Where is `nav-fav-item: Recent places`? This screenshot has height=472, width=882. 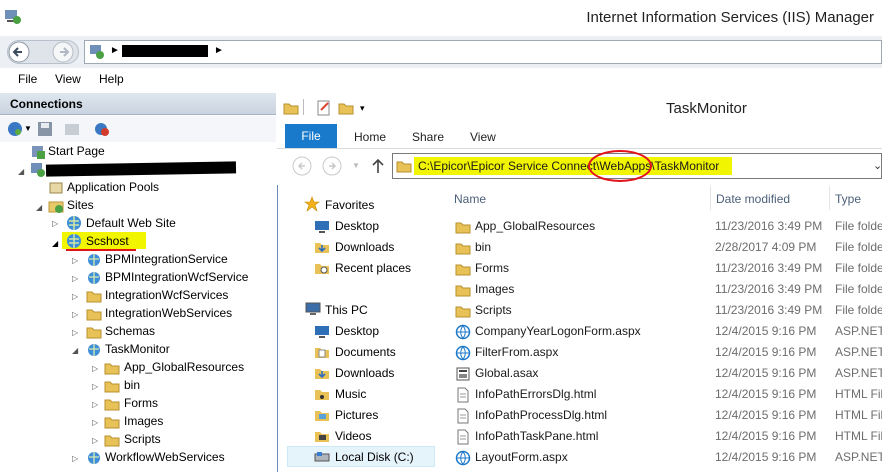
nav-fav-item: Recent places is located at coordinates (373, 268).